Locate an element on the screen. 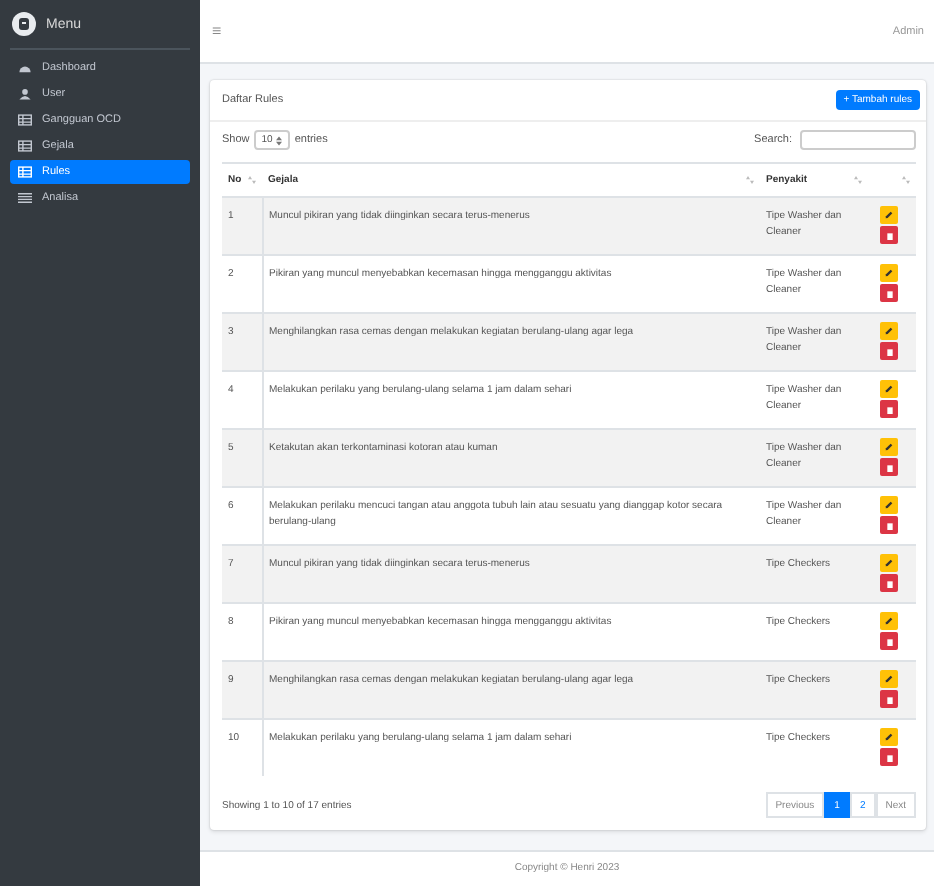 The height and width of the screenshot is (886, 934). updown-arrow-icon is located at coordinates (279, 140).